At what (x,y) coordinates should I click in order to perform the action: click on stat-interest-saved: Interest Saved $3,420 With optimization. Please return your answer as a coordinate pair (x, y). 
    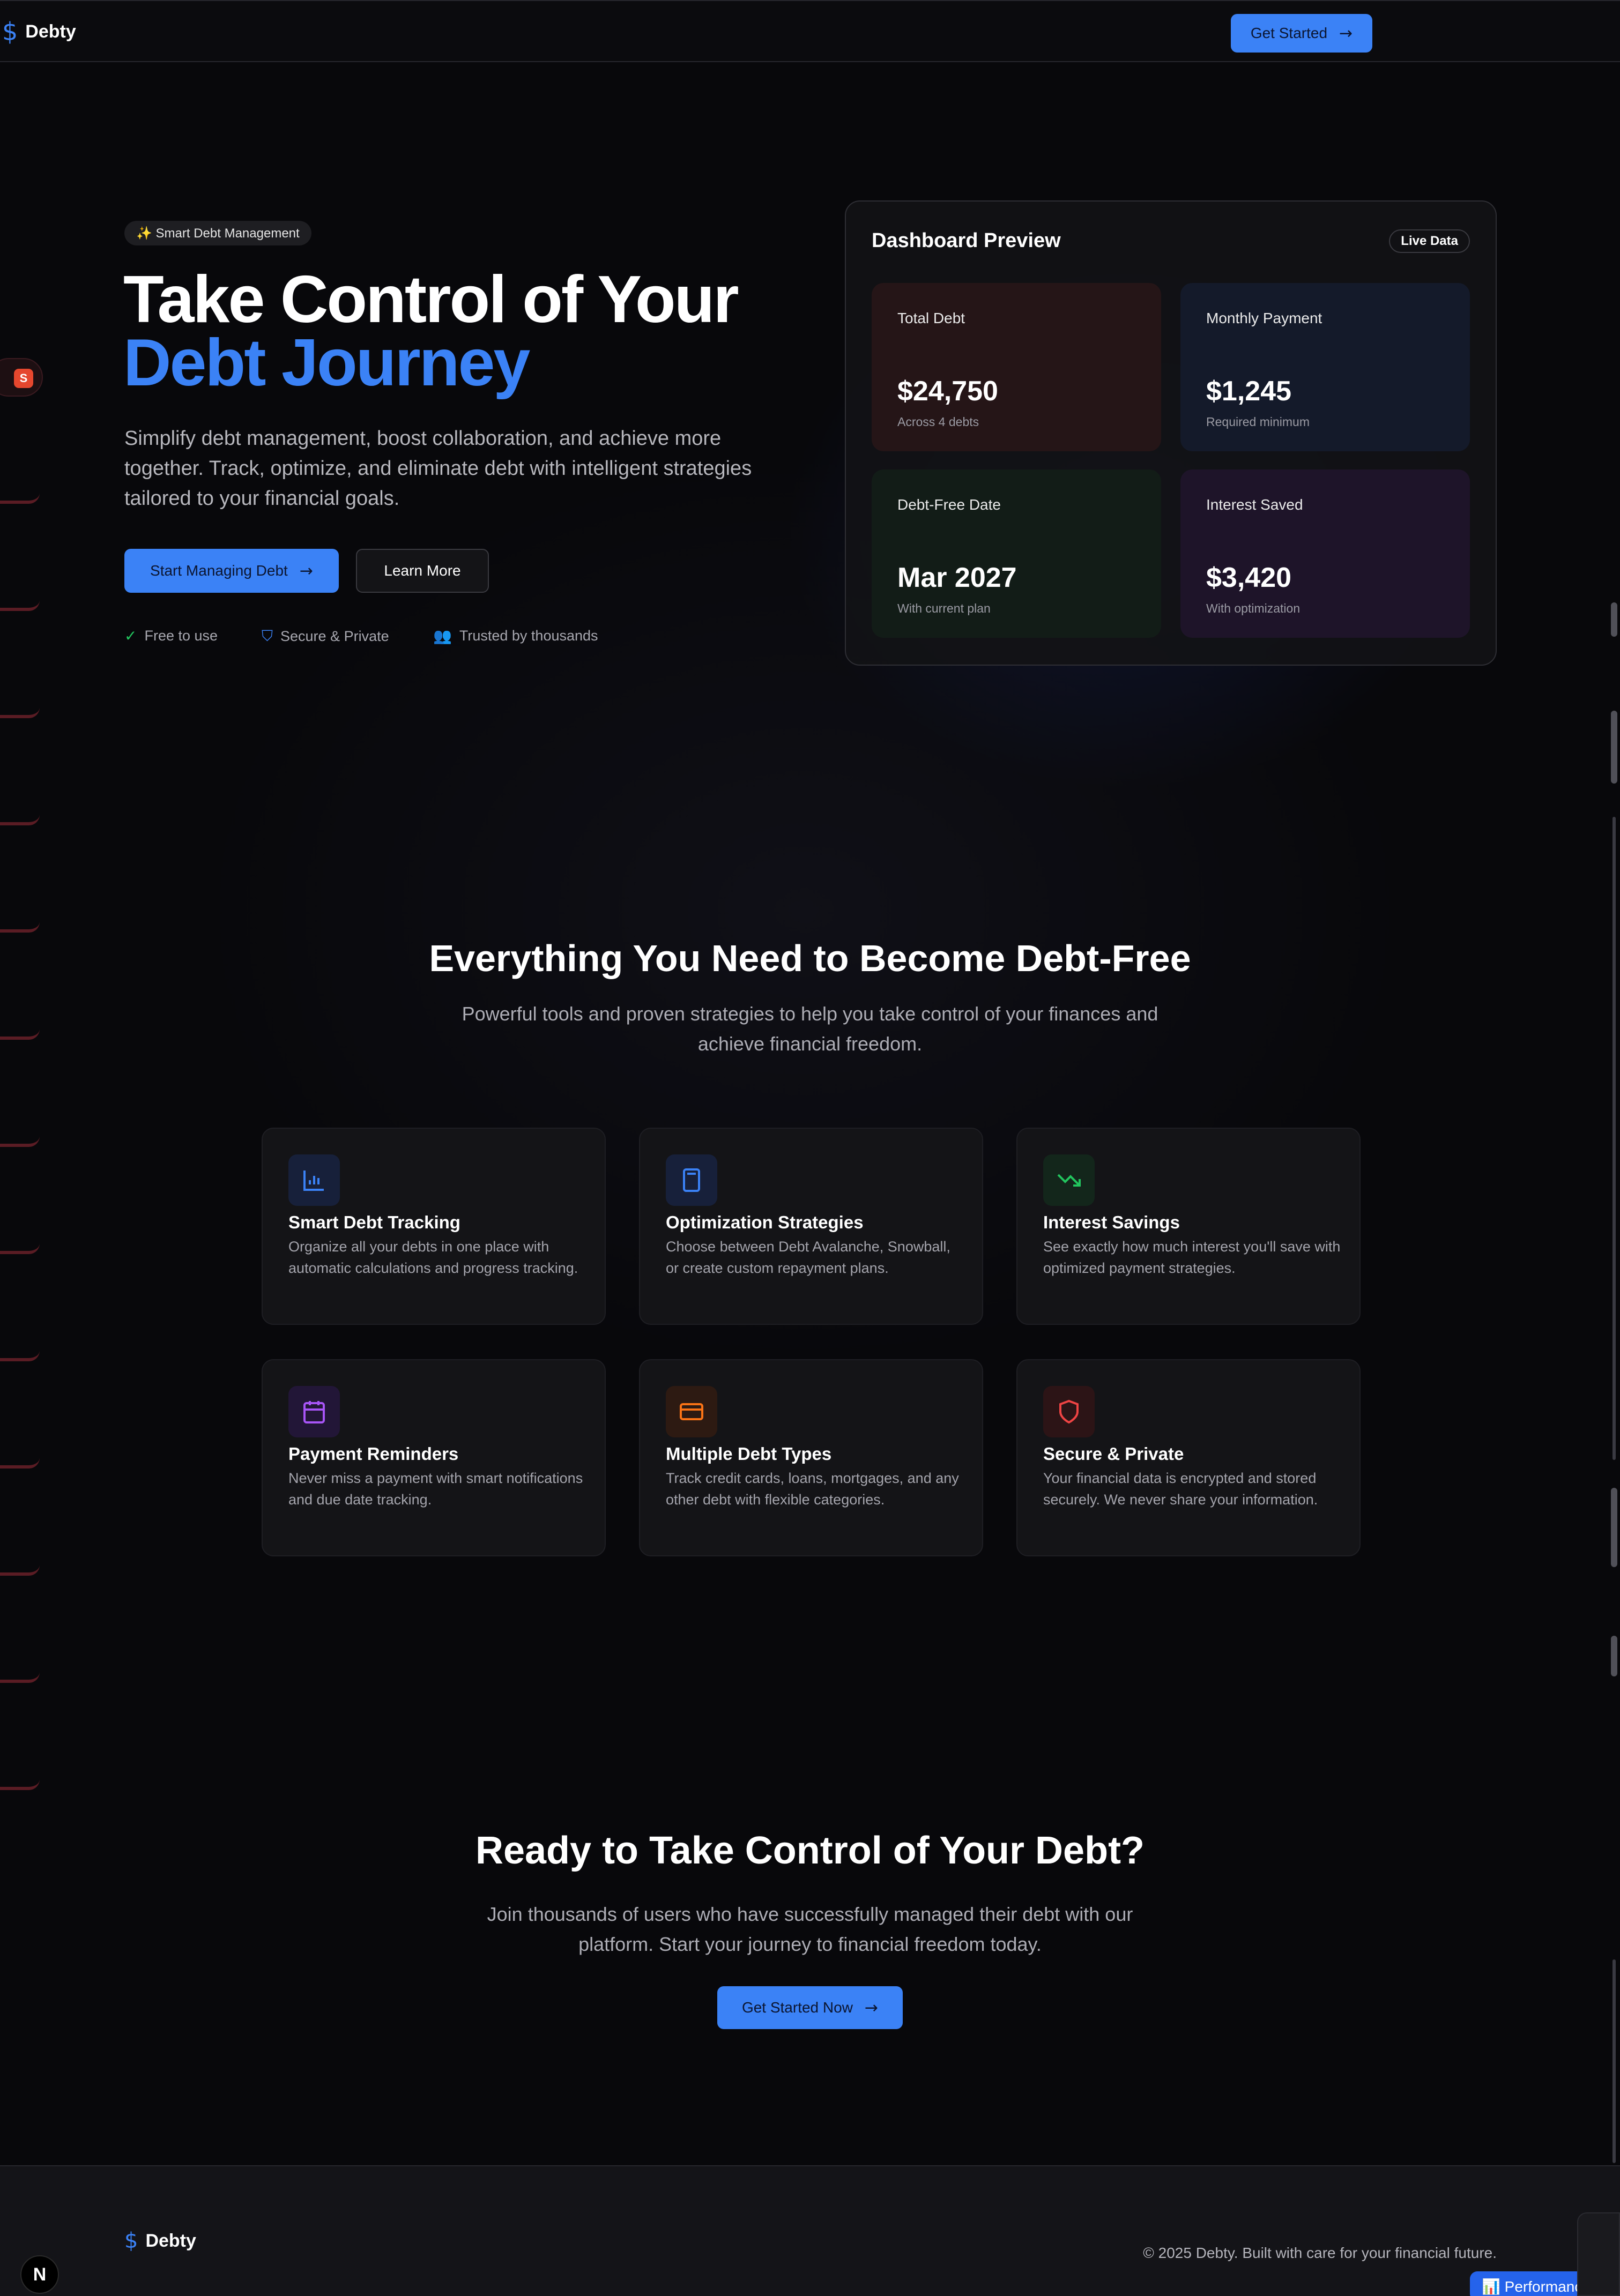
    Looking at the image, I should click on (1325, 553).